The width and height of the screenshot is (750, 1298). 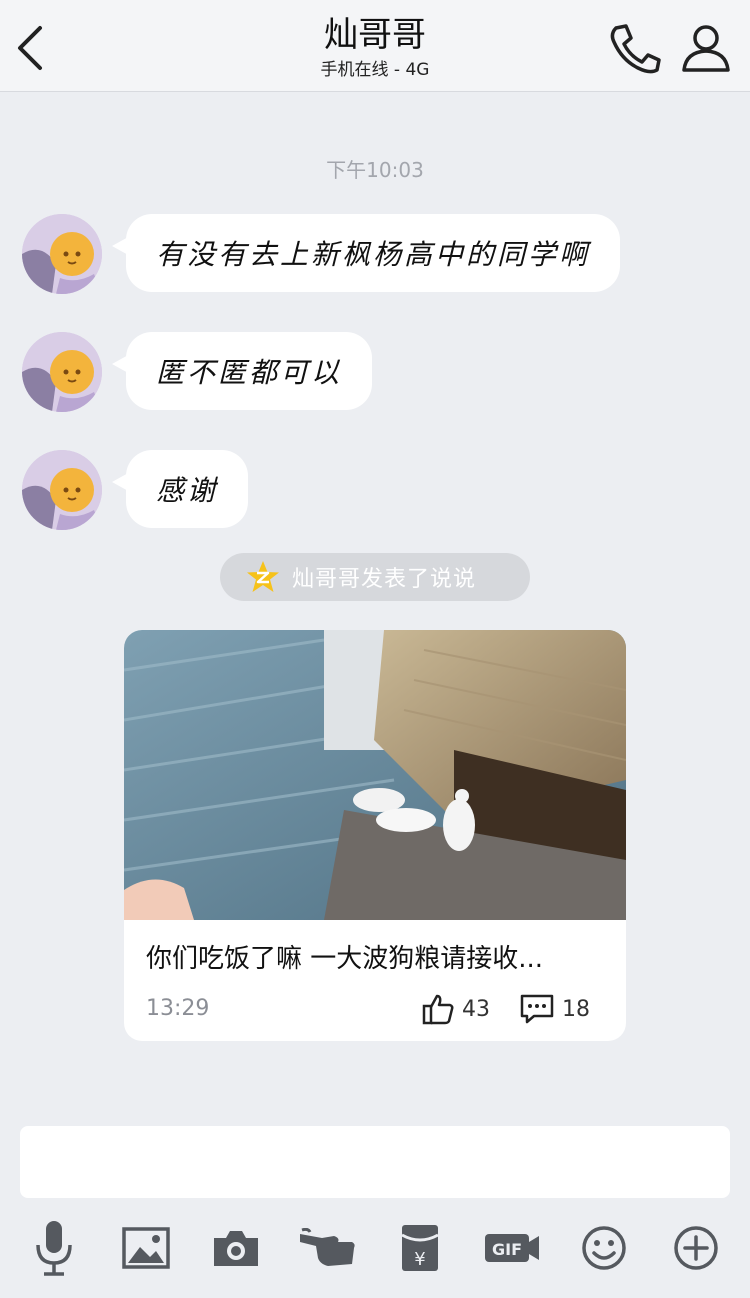 I want to click on message-input, so click(x=375, y=1162).